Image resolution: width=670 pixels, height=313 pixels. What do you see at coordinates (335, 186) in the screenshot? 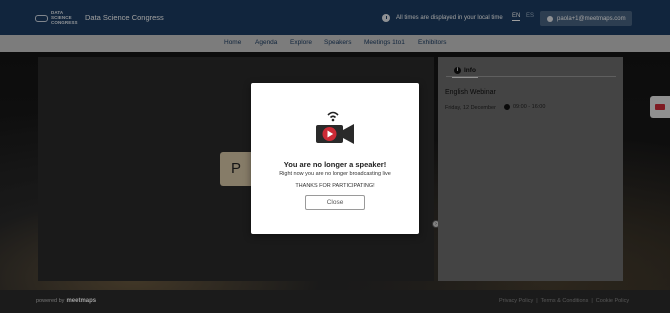
I see `modal-thanks: THANKS FOR PARTICIPATING!` at bounding box center [335, 186].